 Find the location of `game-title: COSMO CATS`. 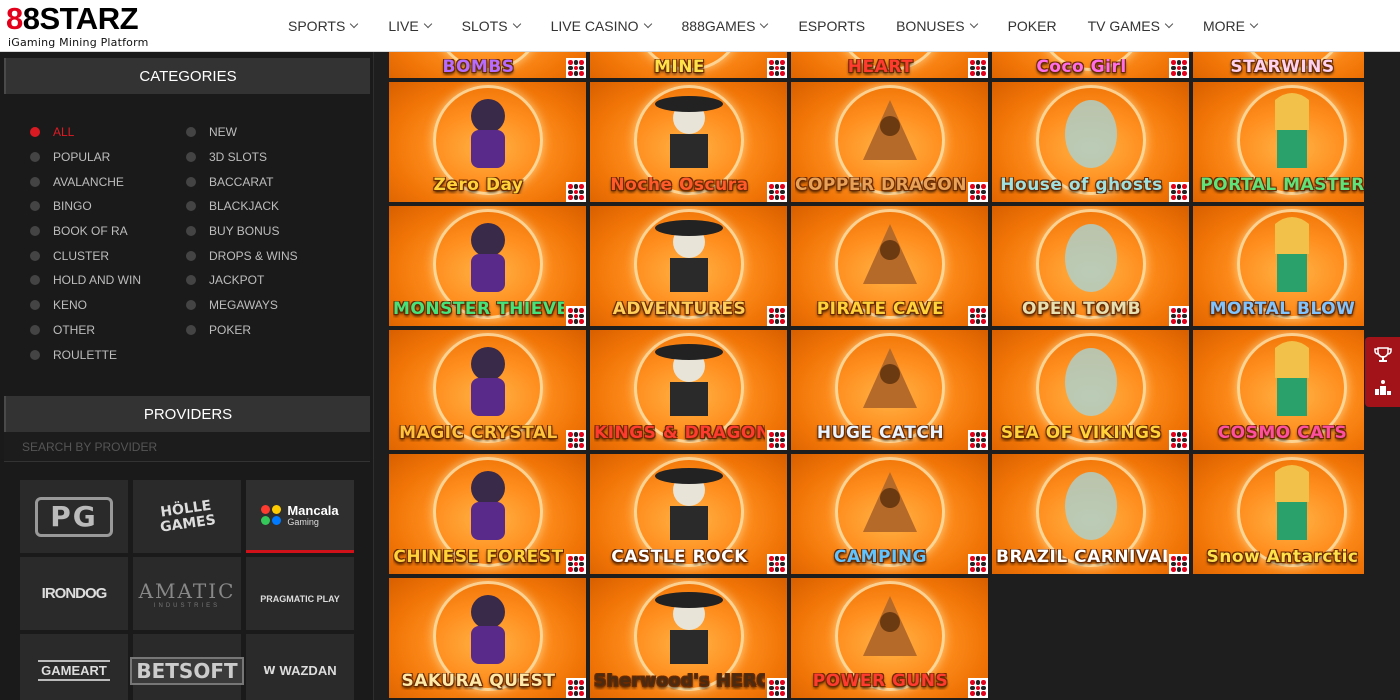

game-title: COSMO CATS is located at coordinates (1282, 433).